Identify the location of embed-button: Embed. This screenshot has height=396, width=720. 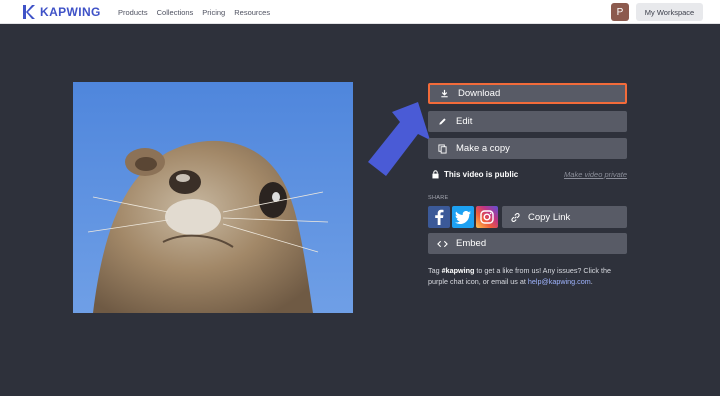
(527, 243).